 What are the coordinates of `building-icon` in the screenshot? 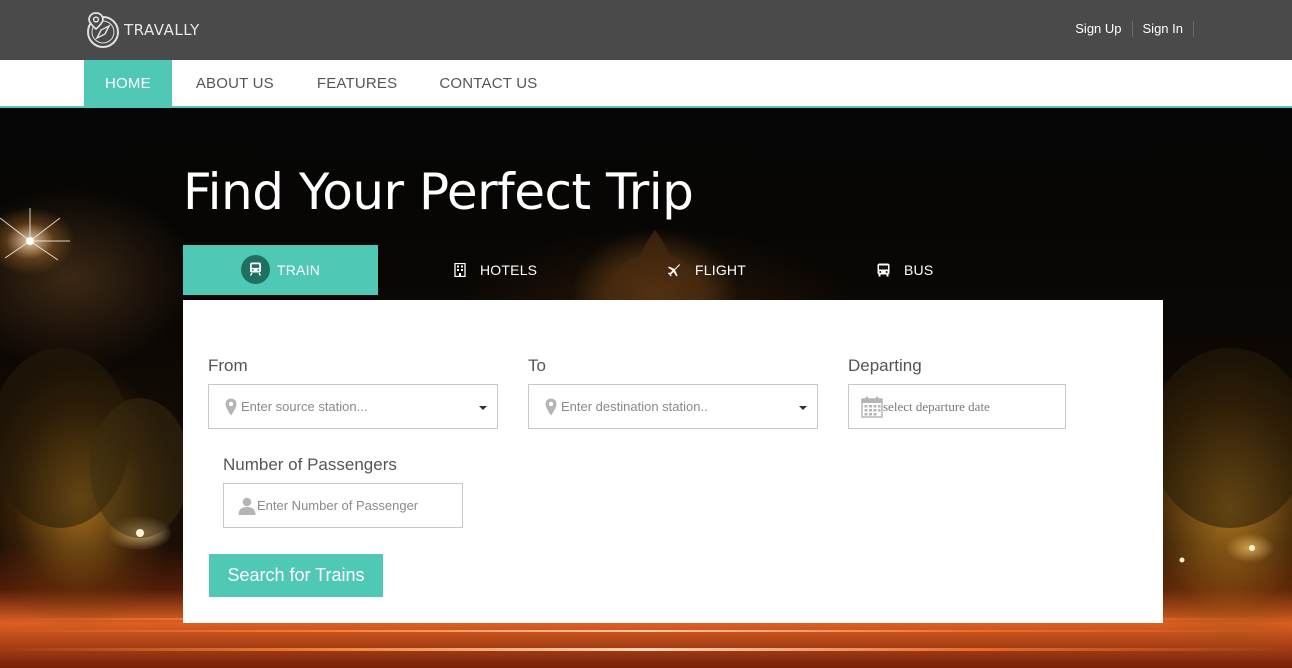 It's located at (460, 270).